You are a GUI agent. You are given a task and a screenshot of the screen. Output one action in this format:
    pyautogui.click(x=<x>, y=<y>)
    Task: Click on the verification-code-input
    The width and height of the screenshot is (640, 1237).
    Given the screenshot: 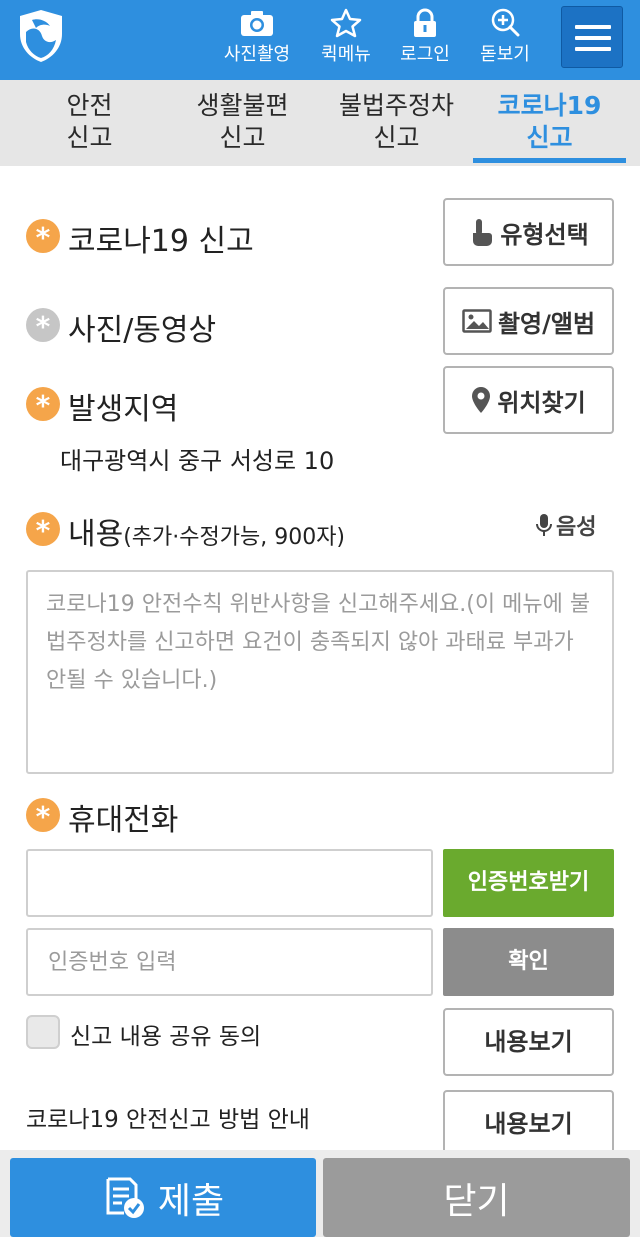 What is the action you would take?
    pyautogui.click(x=229, y=962)
    